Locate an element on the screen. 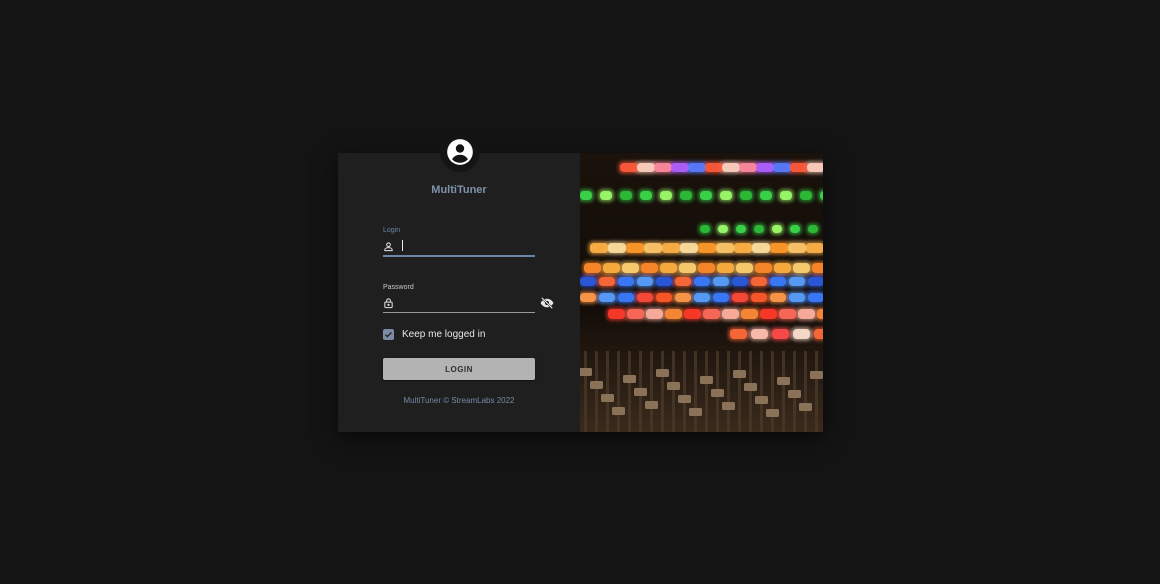  lock-icon is located at coordinates (388, 303).